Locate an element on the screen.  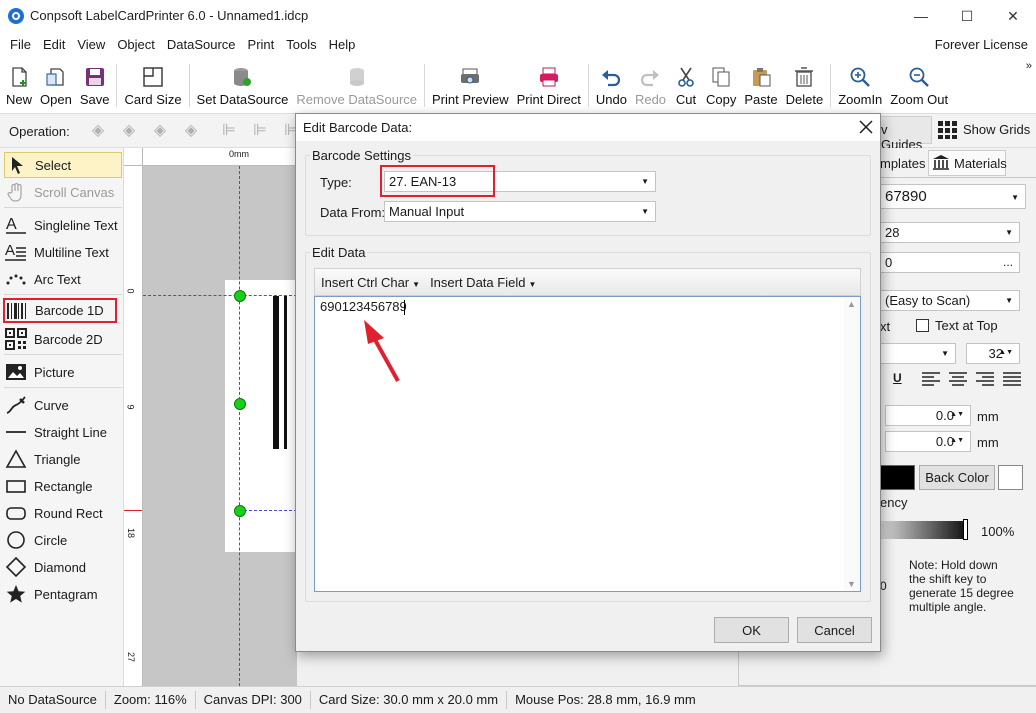
menu-object: Object is located at coordinates (136, 45).